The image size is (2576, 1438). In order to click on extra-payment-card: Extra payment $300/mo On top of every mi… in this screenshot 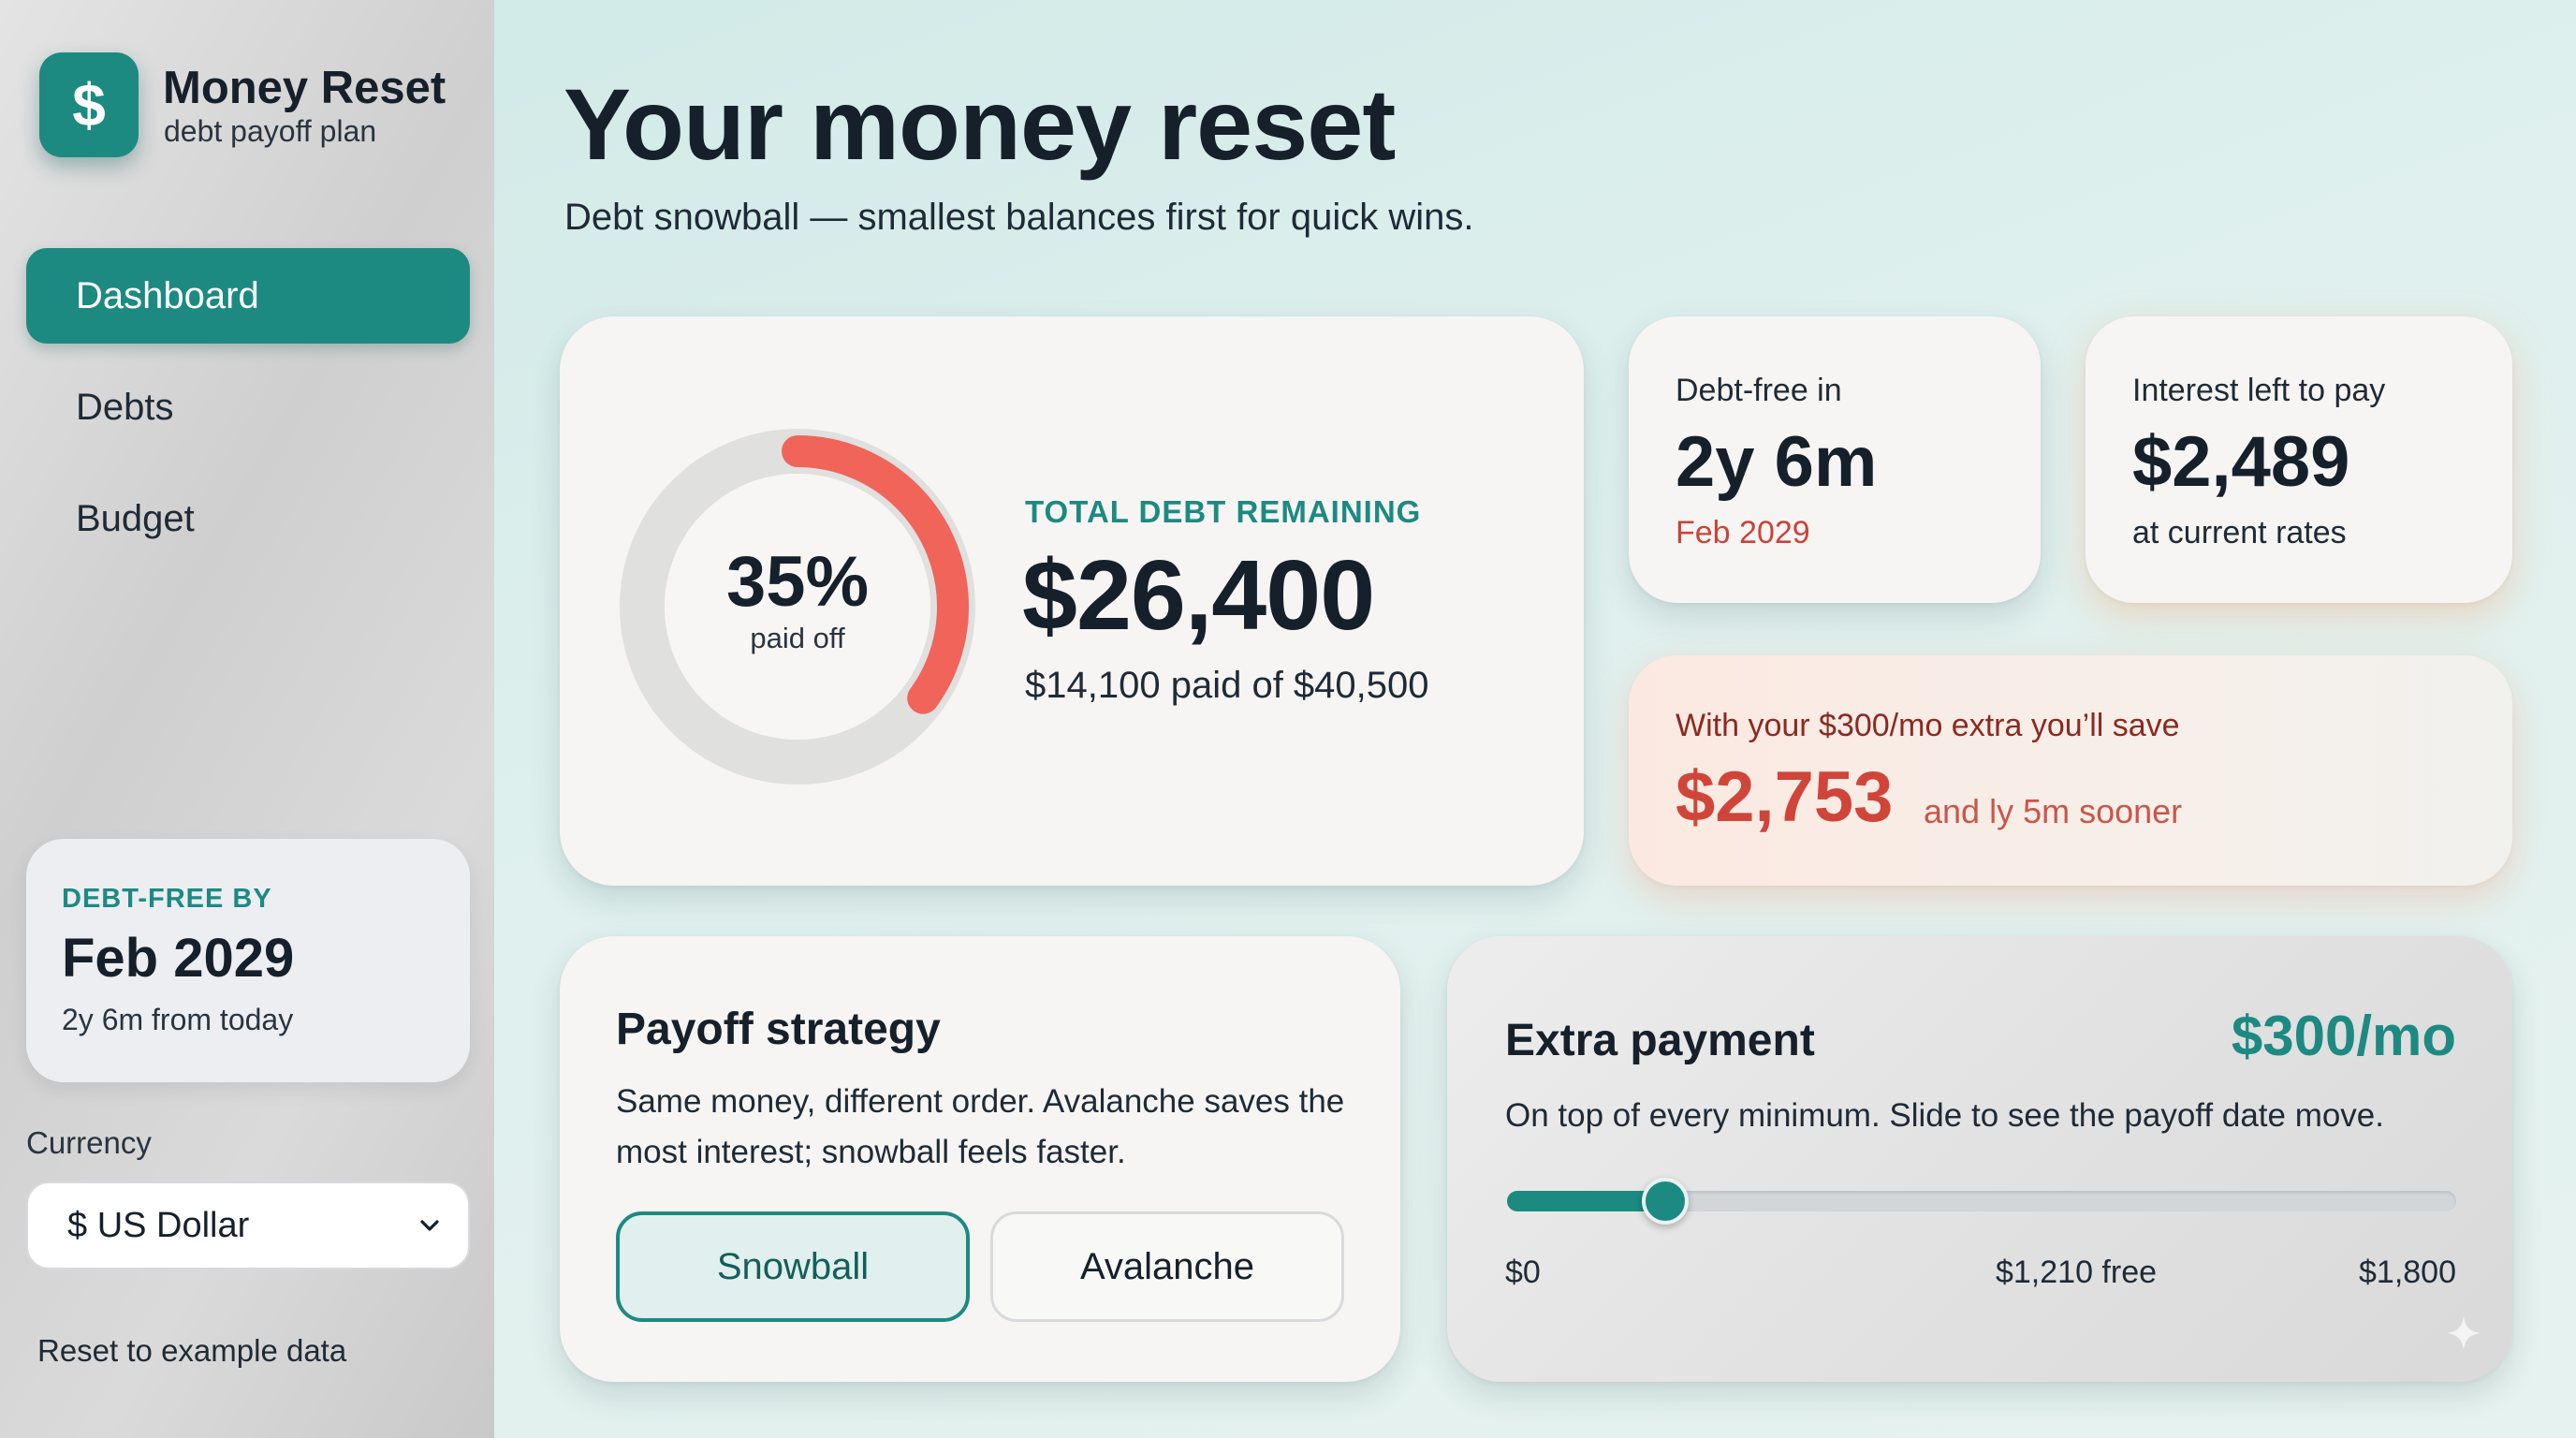, I will do `click(1979, 1159)`.